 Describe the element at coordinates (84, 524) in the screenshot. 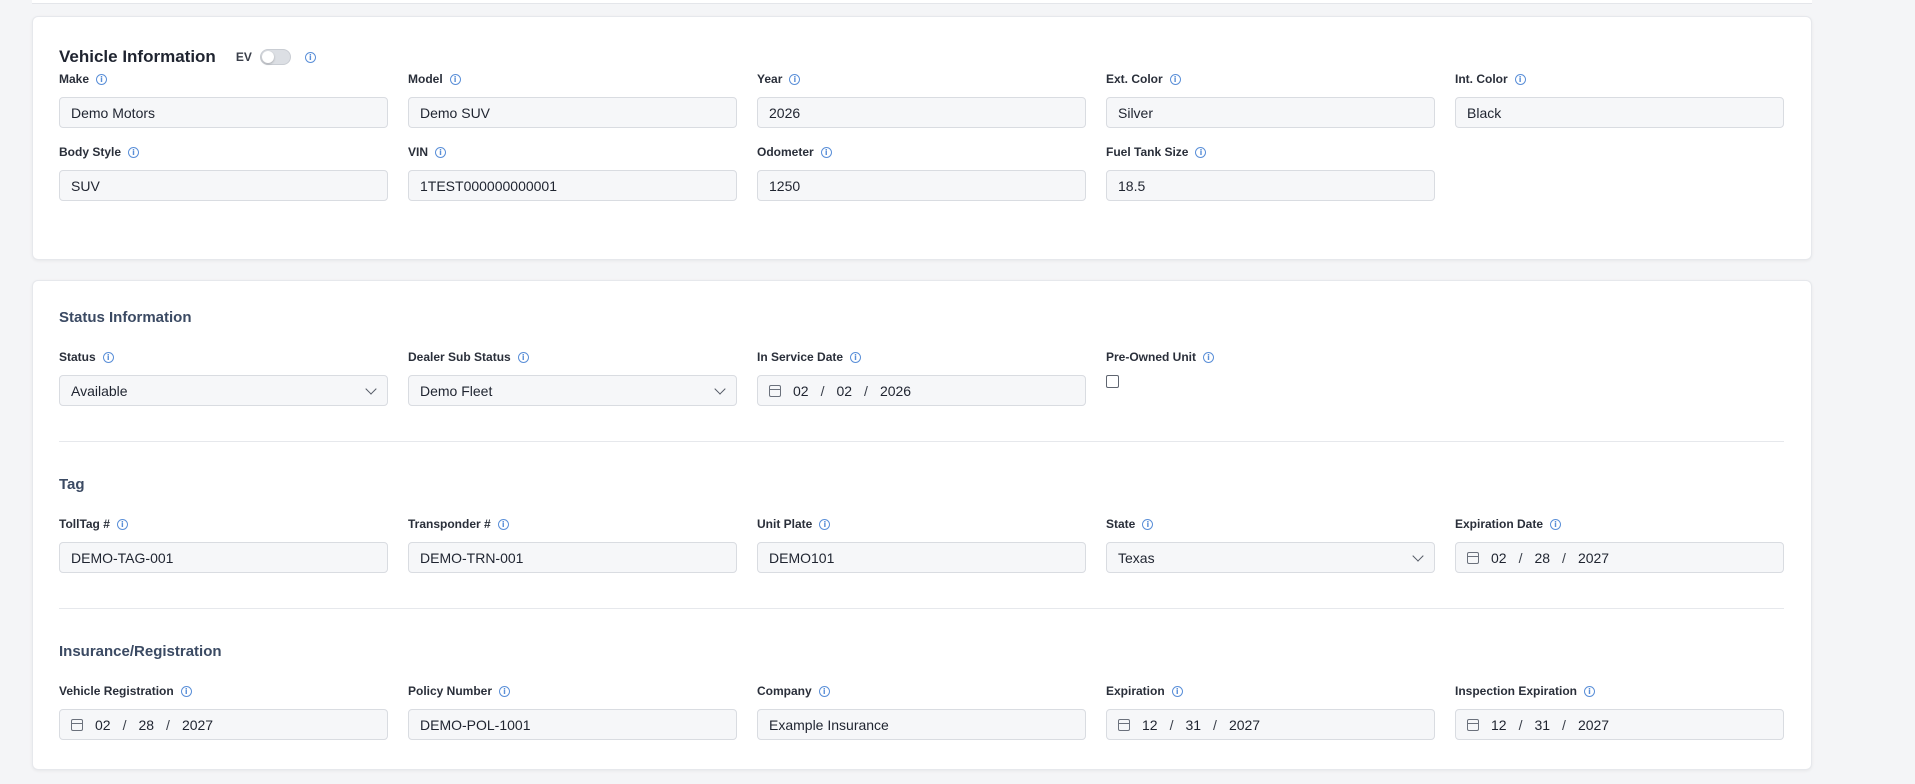

I see `toll-tag-label-text: TollTag #` at that location.